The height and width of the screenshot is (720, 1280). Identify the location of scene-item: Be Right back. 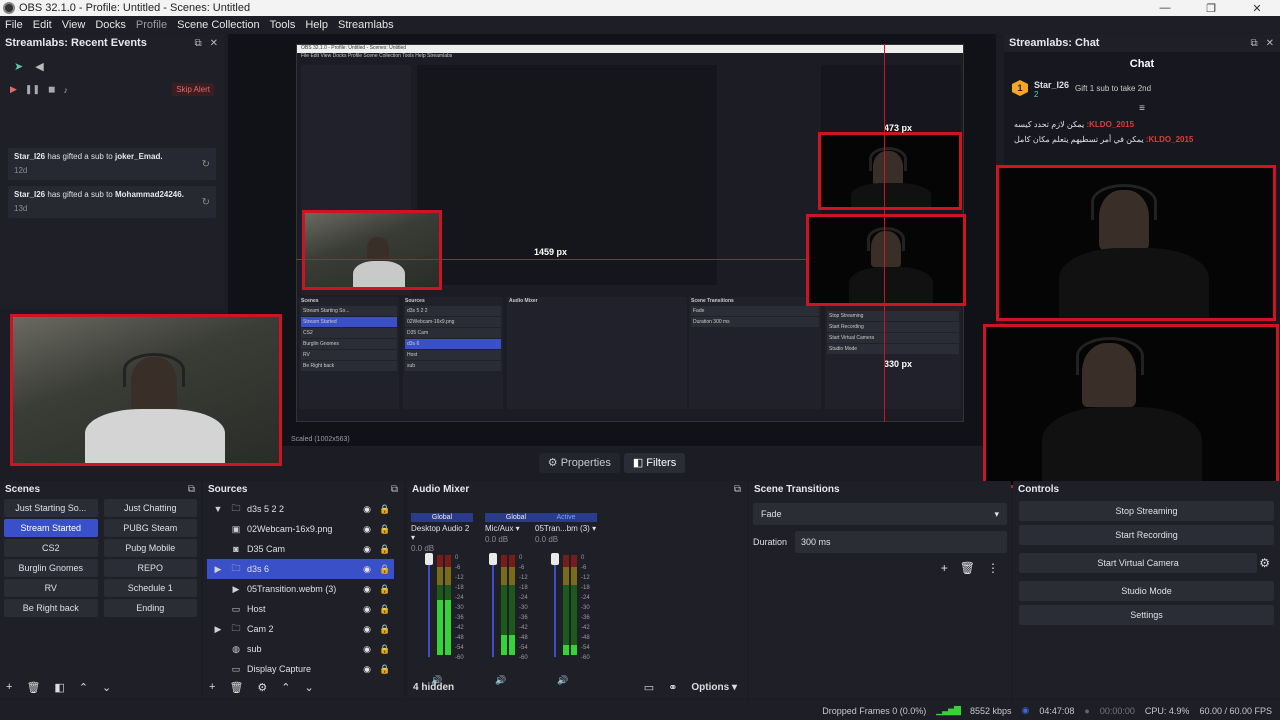
(51, 608).